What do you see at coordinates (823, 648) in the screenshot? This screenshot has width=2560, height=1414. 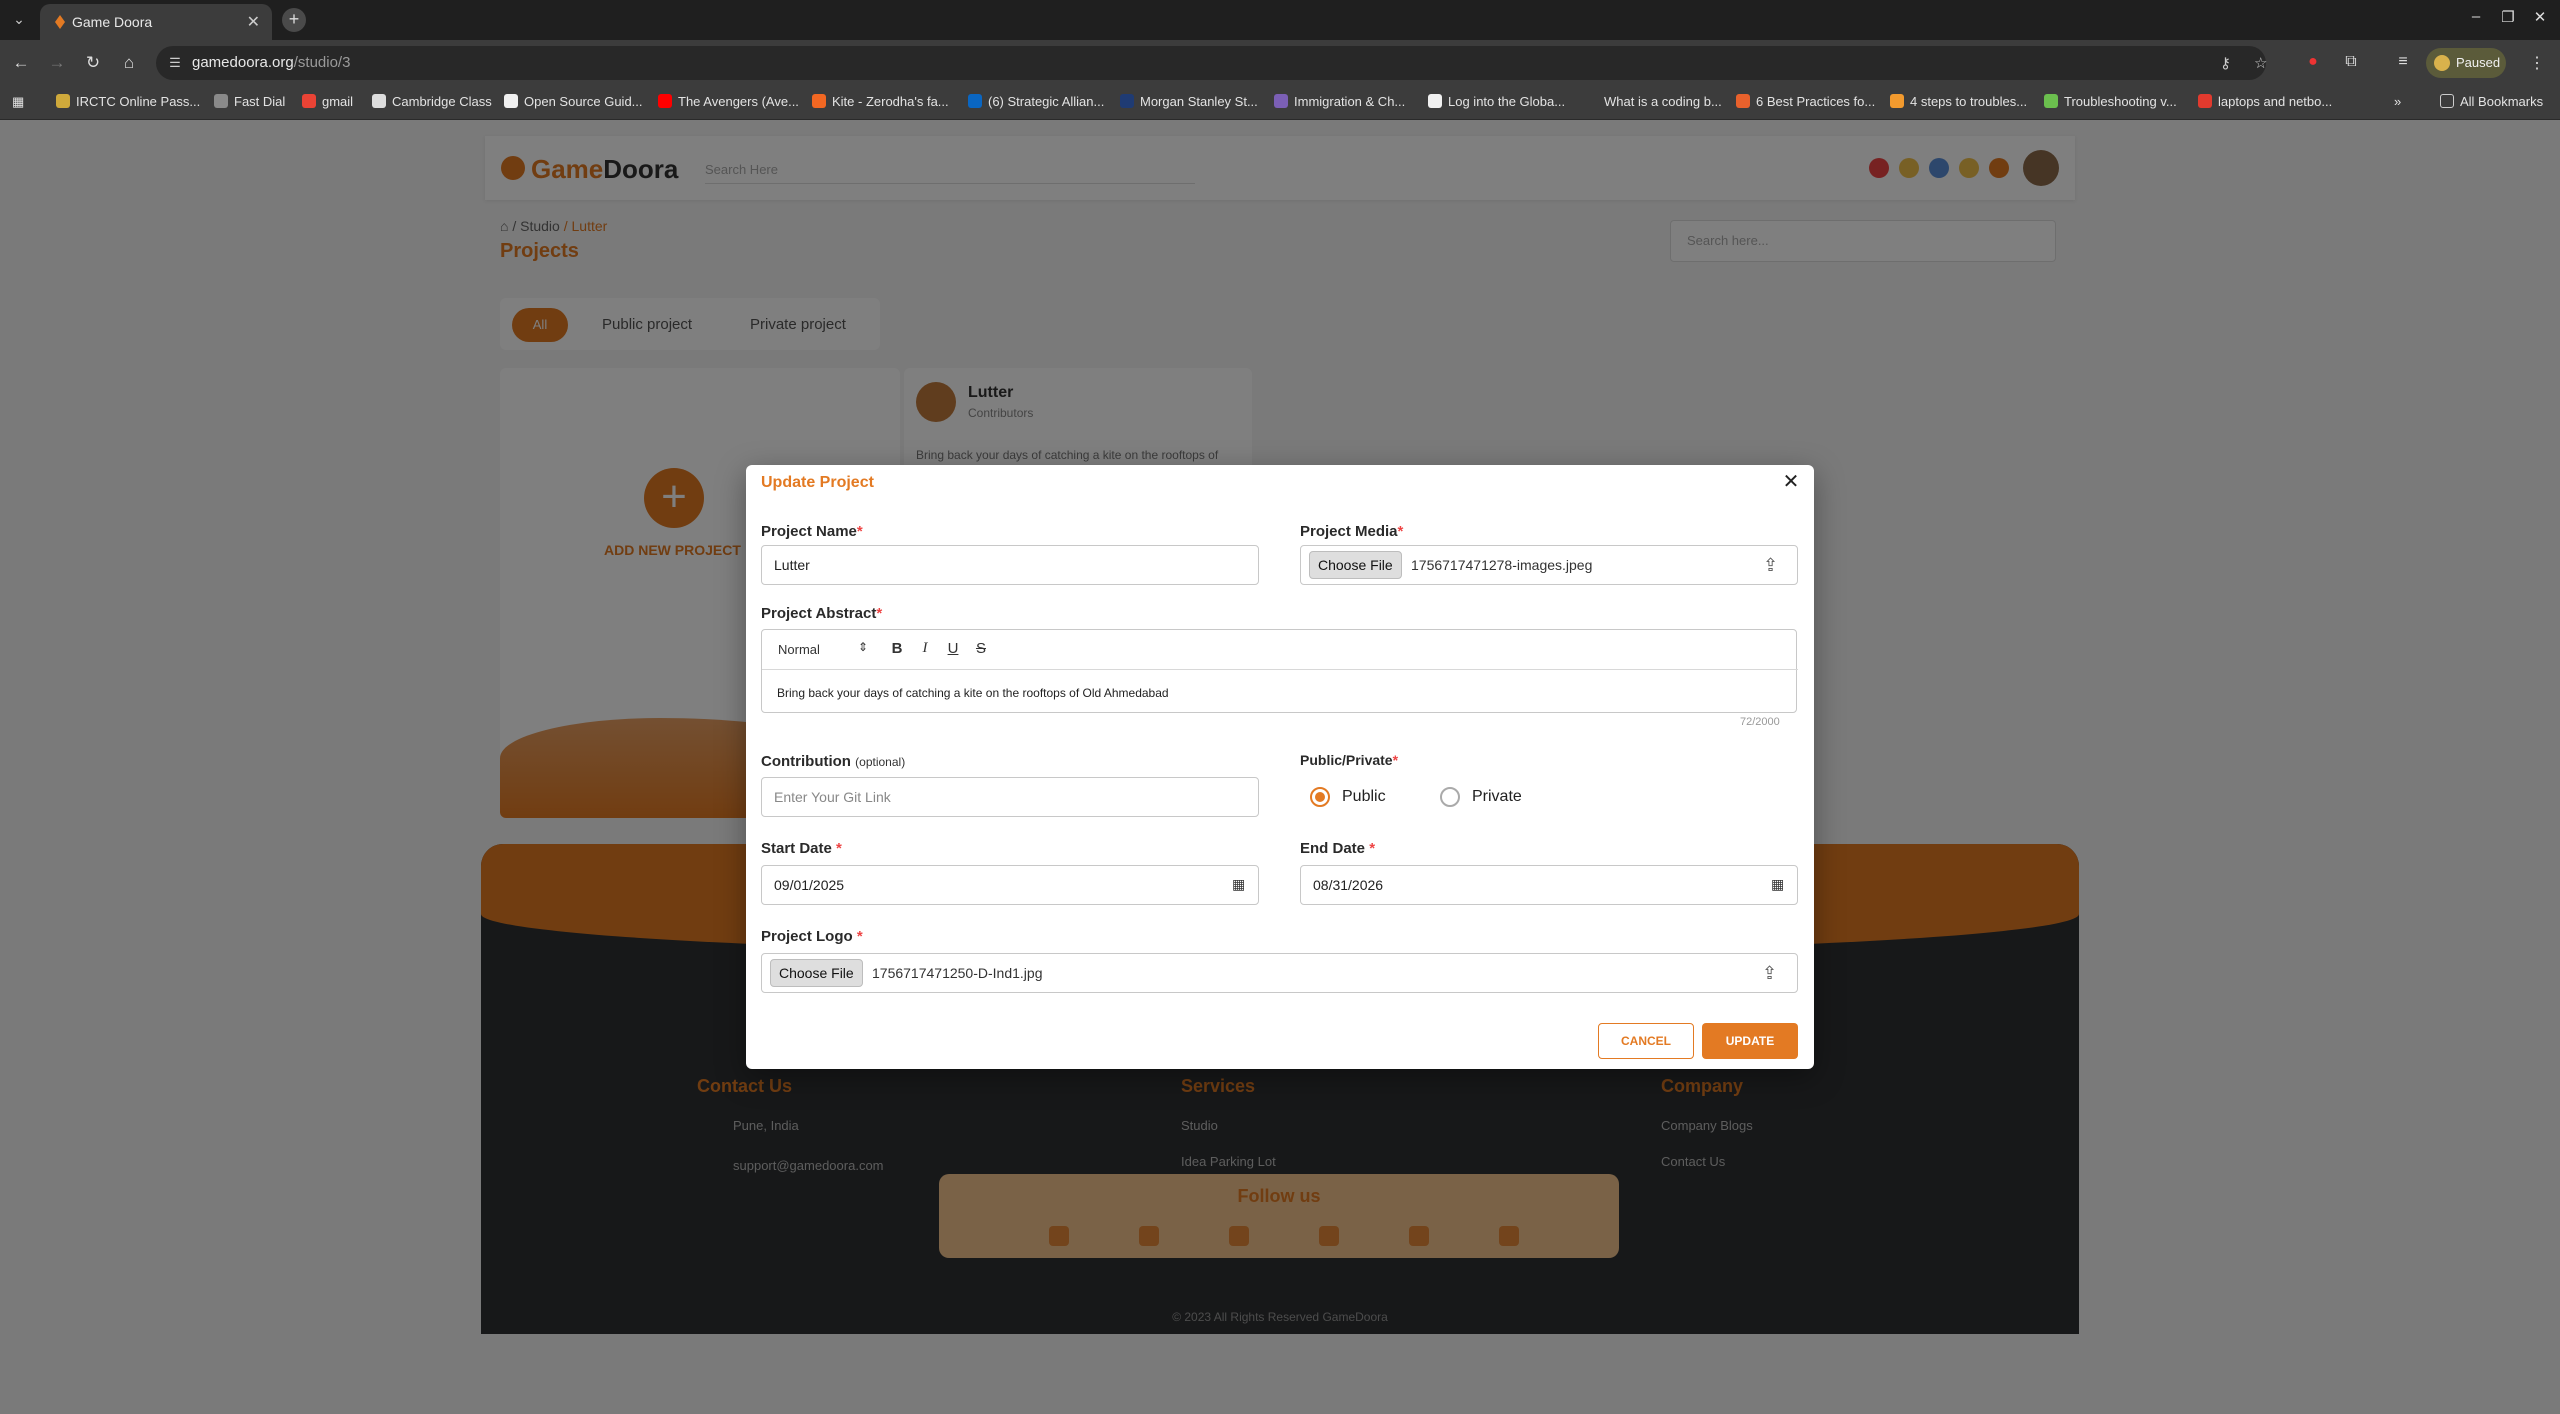 I see `format-select: Normal ⇕` at bounding box center [823, 648].